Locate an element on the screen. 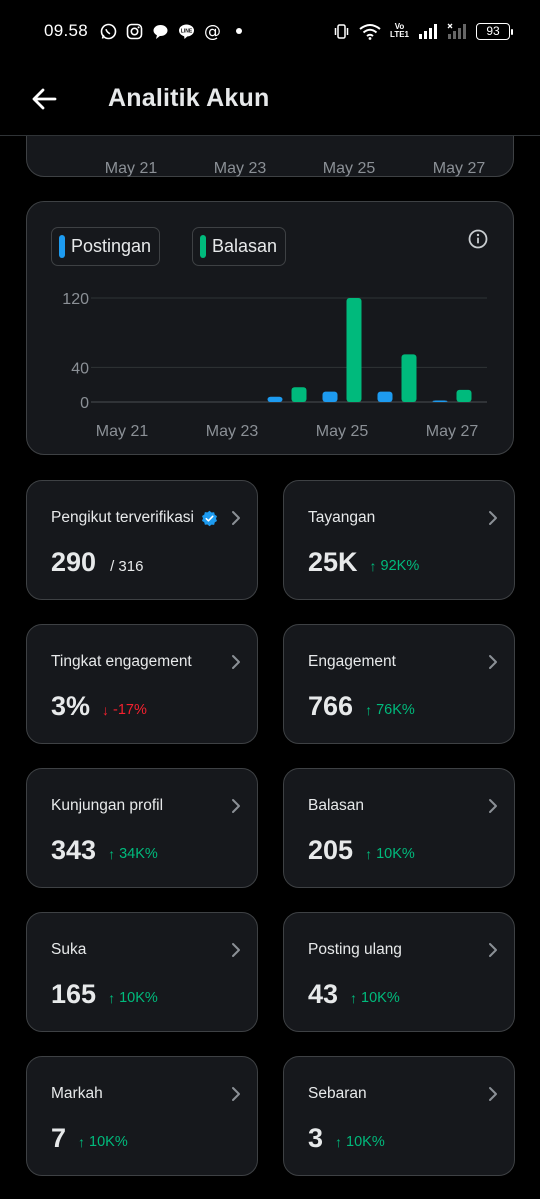  metric-label-text: Balasan is located at coordinates (336, 805).